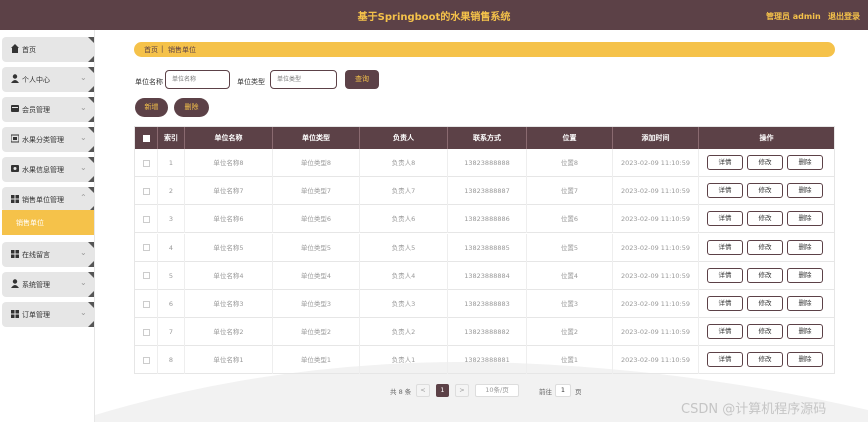  What do you see at coordinates (793, 16) in the screenshot?
I see `admin-label: 管理员 admin` at bounding box center [793, 16].